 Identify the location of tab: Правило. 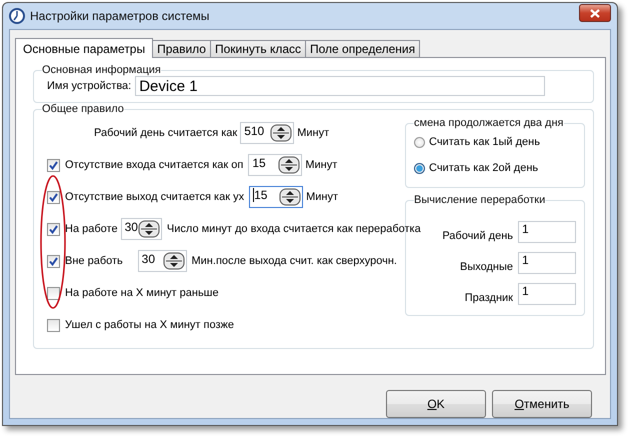
(181, 48).